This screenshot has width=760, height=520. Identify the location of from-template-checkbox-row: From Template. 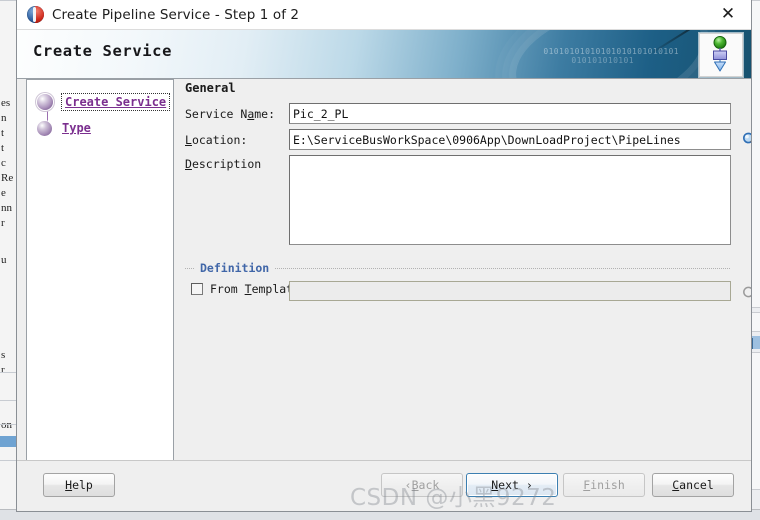
(245, 289).